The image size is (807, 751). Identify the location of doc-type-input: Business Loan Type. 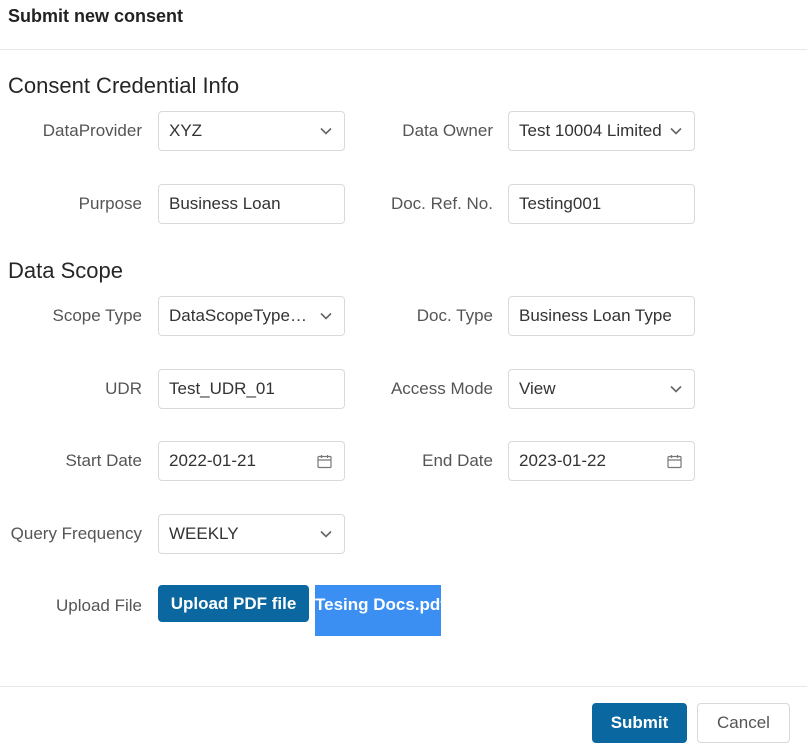
(601, 316).